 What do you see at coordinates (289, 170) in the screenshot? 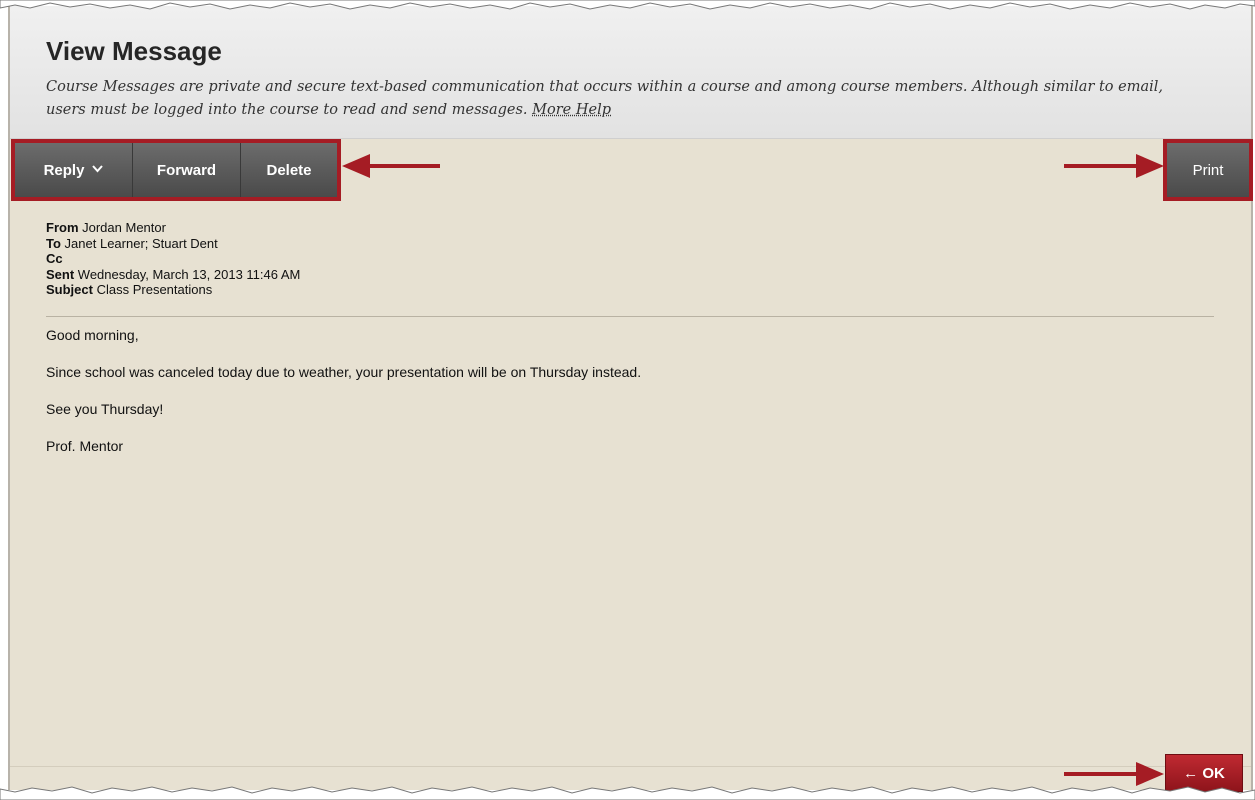
I see `delete-button: Delete` at bounding box center [289, 170].